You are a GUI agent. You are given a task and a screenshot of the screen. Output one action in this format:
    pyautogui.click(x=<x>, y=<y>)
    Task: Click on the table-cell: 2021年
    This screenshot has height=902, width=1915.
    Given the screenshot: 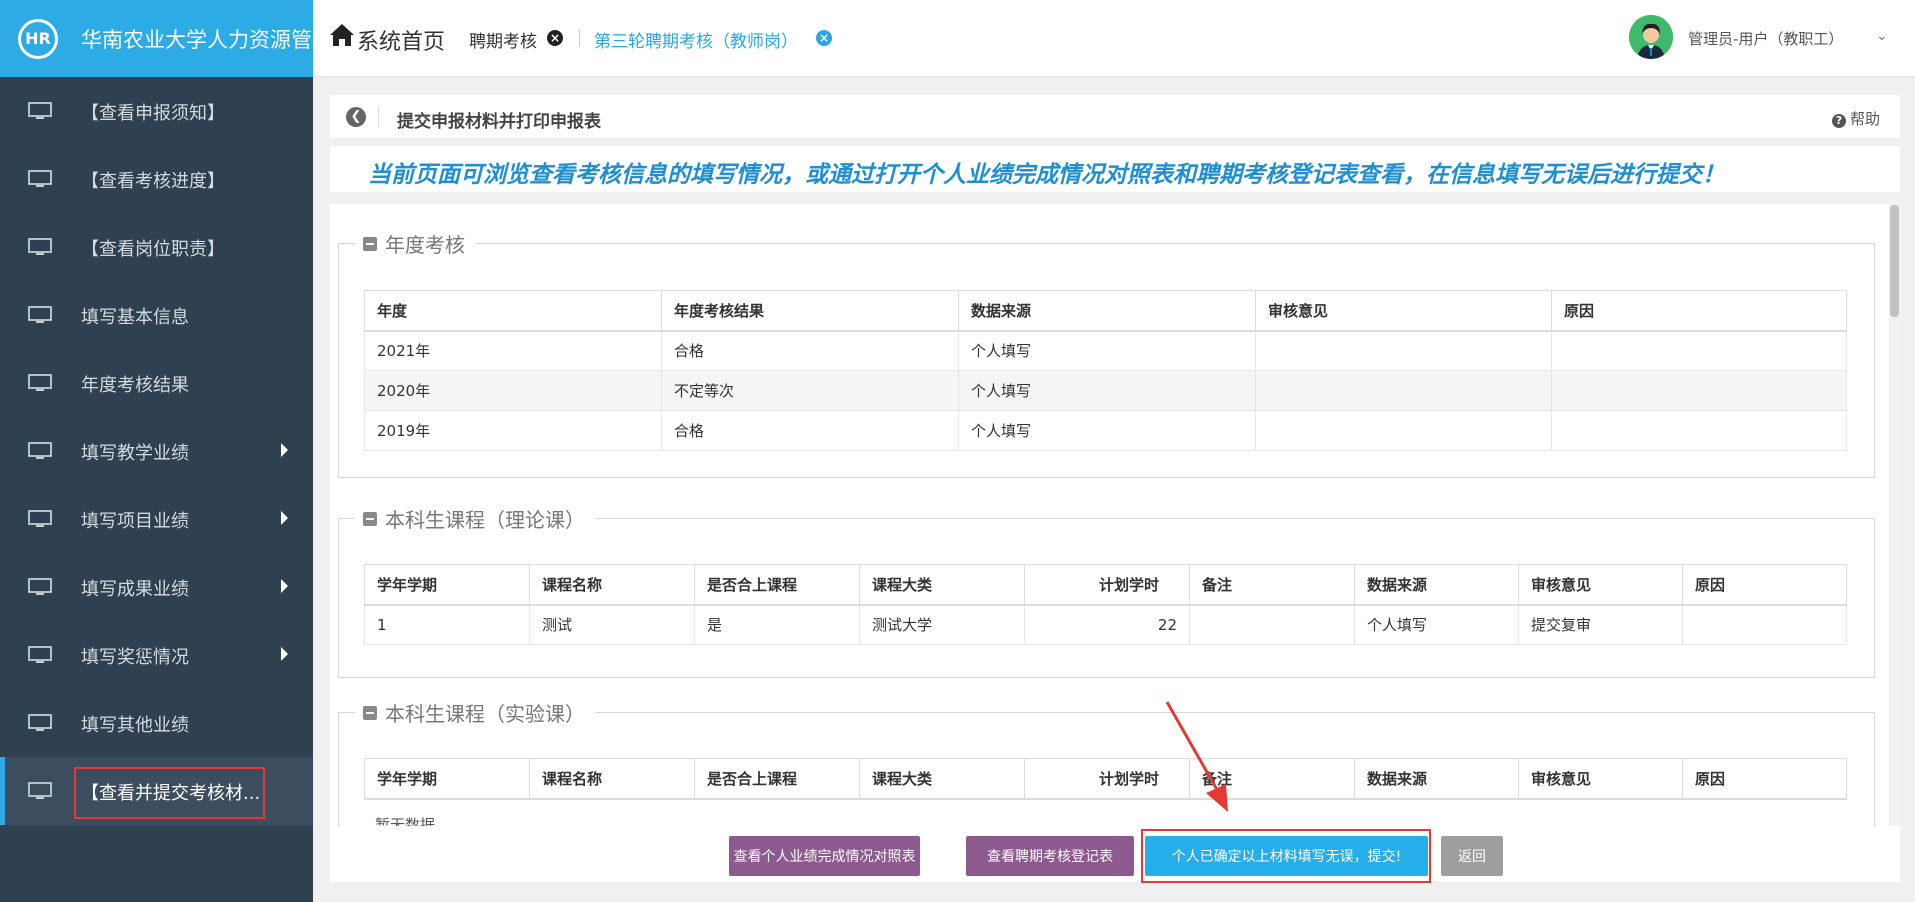 What is the action you would take?
    pyautogui.click(x=513, y=350)
    